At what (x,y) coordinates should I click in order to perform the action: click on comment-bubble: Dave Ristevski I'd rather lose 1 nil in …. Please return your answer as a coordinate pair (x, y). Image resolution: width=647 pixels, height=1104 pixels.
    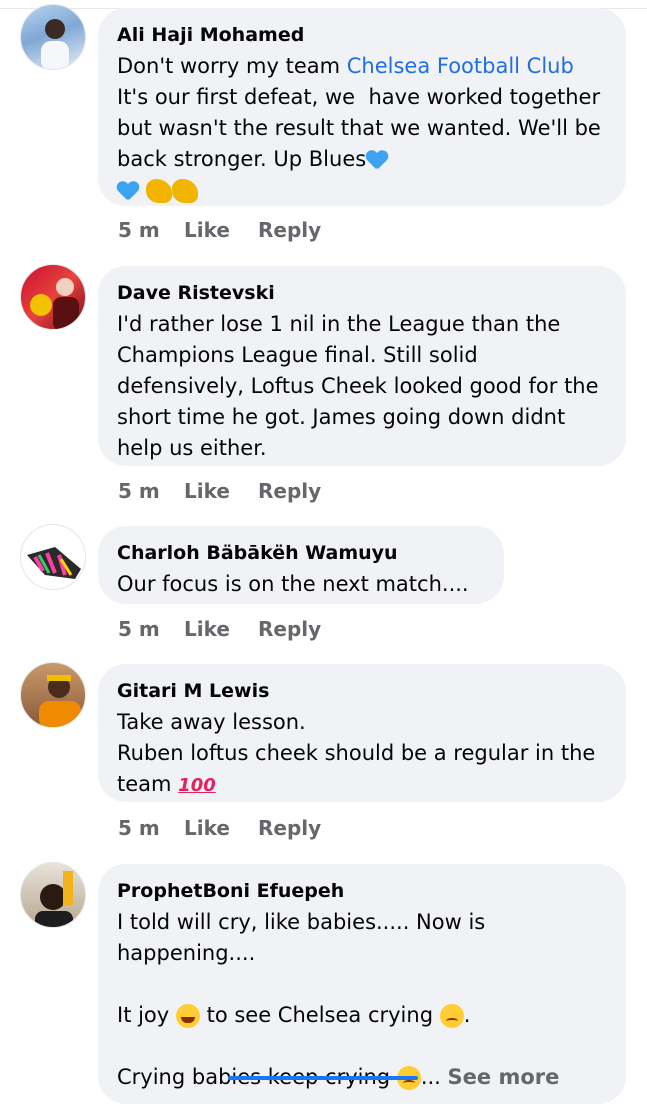
    Looking at the image, I should click on (362, 366).